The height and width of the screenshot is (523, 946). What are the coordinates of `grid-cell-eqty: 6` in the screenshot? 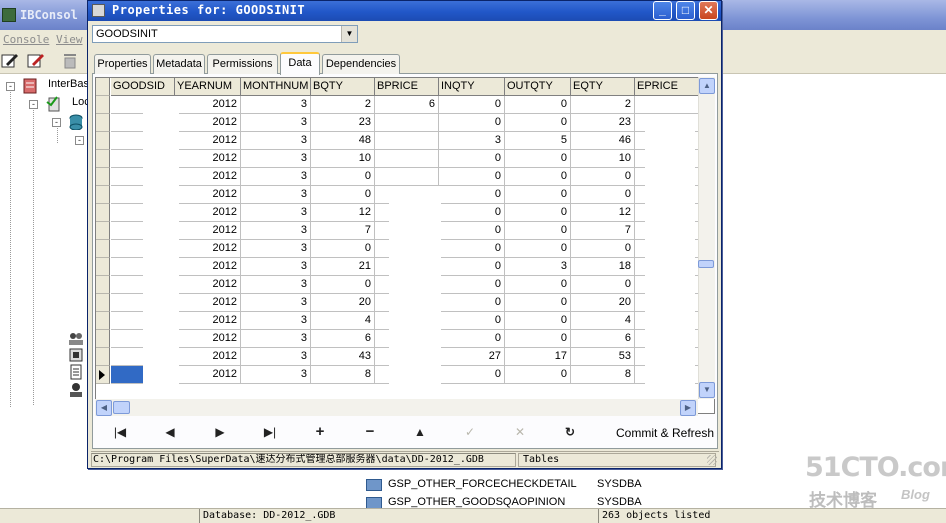 It's located at (603, 339).